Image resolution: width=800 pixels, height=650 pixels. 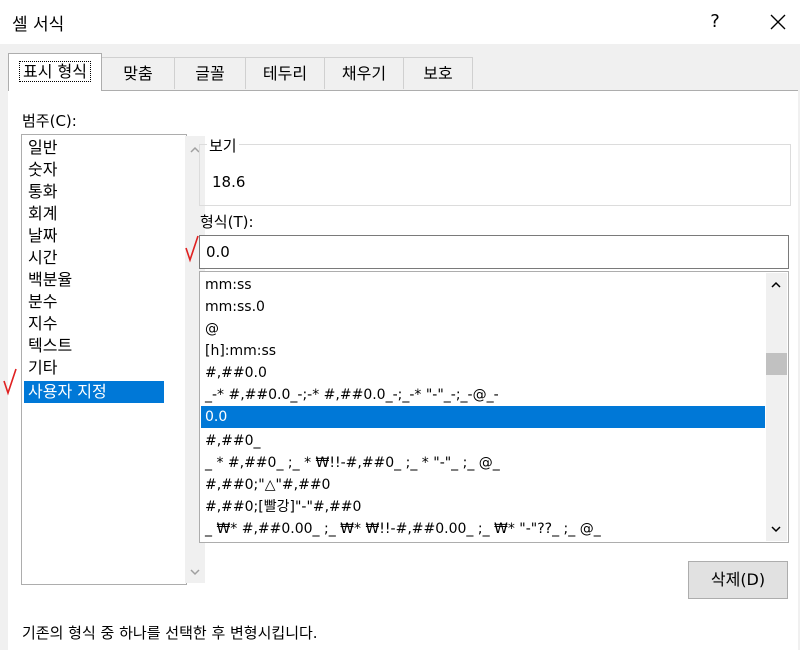 I want to click on category-item: 백분율, so click(x=94, y=280).